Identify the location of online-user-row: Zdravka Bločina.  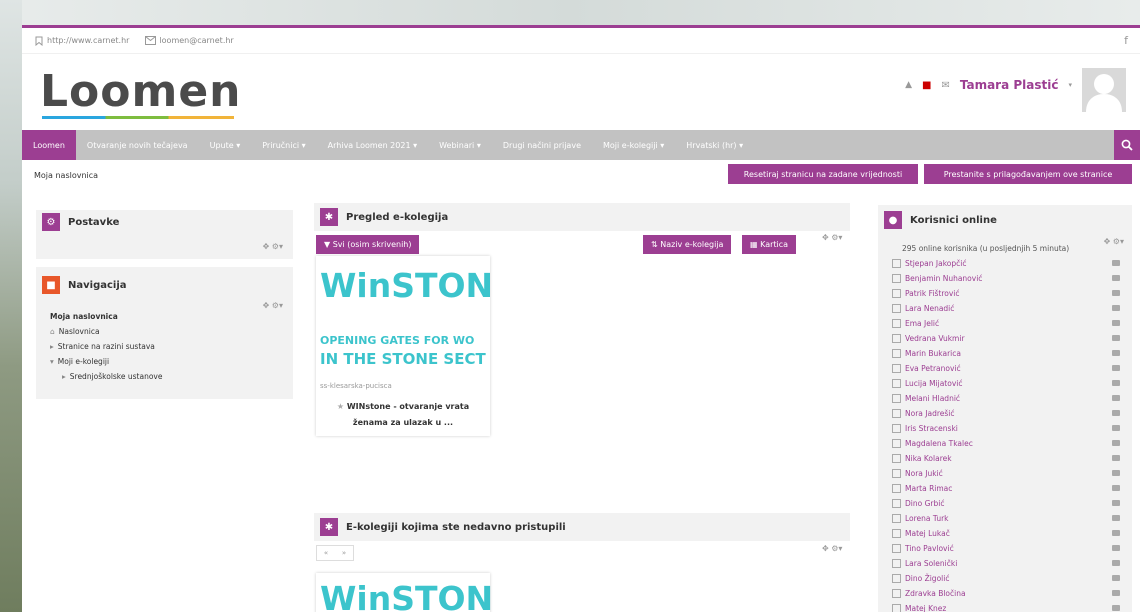
(1006, 593).